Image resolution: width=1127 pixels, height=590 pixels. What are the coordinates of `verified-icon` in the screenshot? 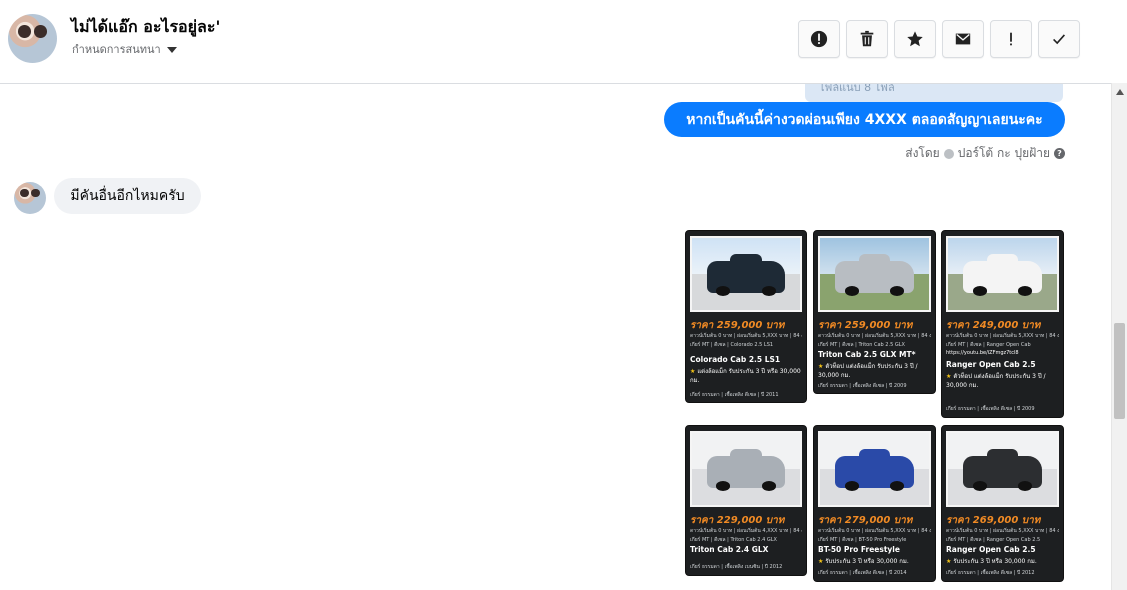 It's located at (948, 153).